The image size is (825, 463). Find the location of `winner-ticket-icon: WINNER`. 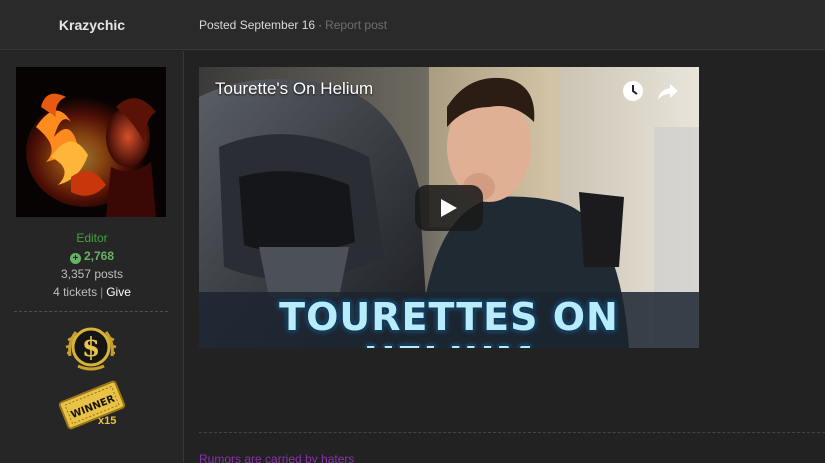

winner-ticket-icon: WINNER is located at coordinates (92, 405).